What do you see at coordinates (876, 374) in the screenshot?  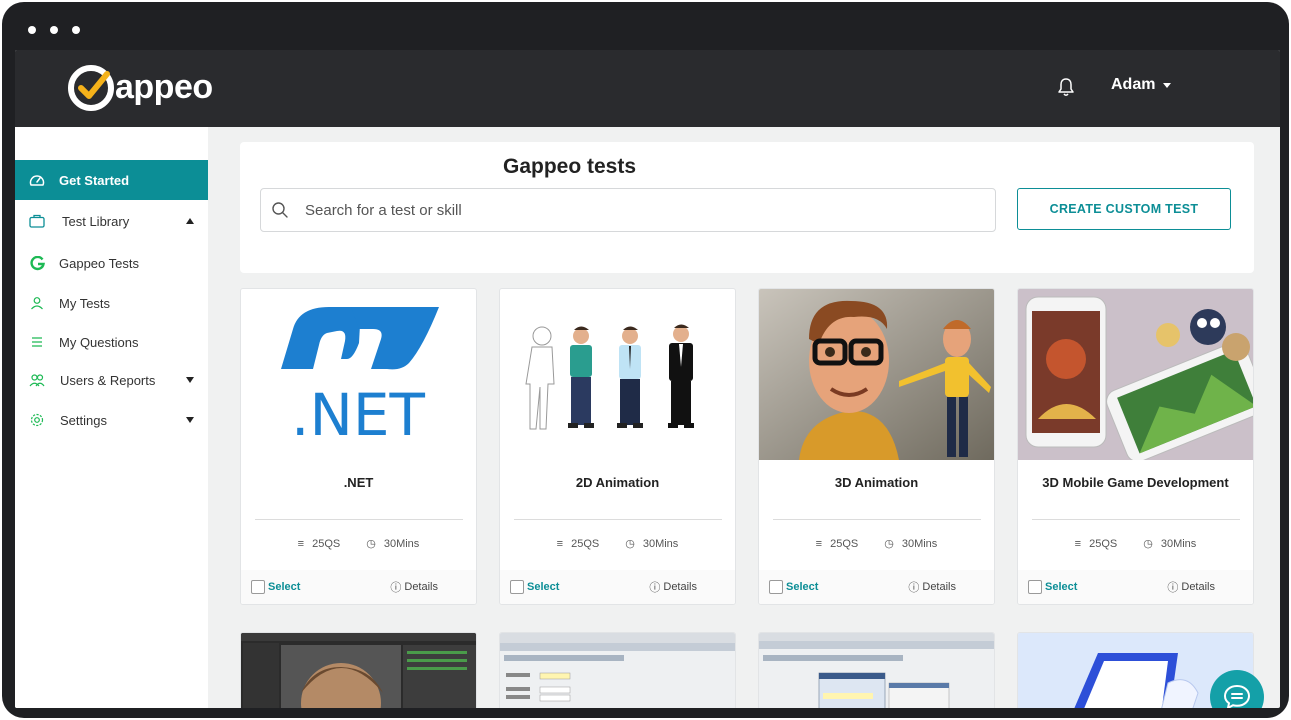 I see `3d-animation-image` at bounding box center [876, 374].